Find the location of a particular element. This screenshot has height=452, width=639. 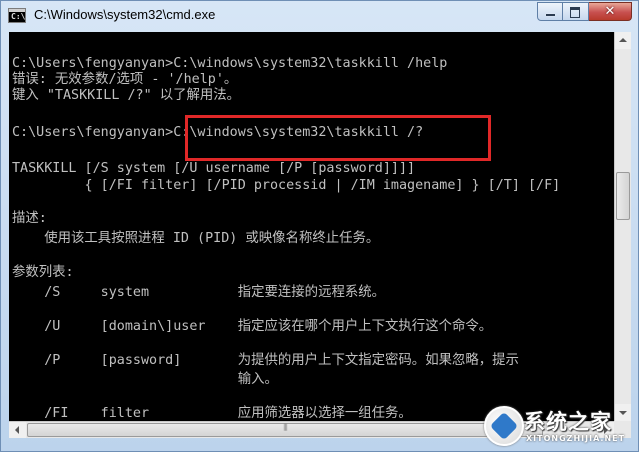

horizontal-scroll-thumb is located at coordinates (285, 430).